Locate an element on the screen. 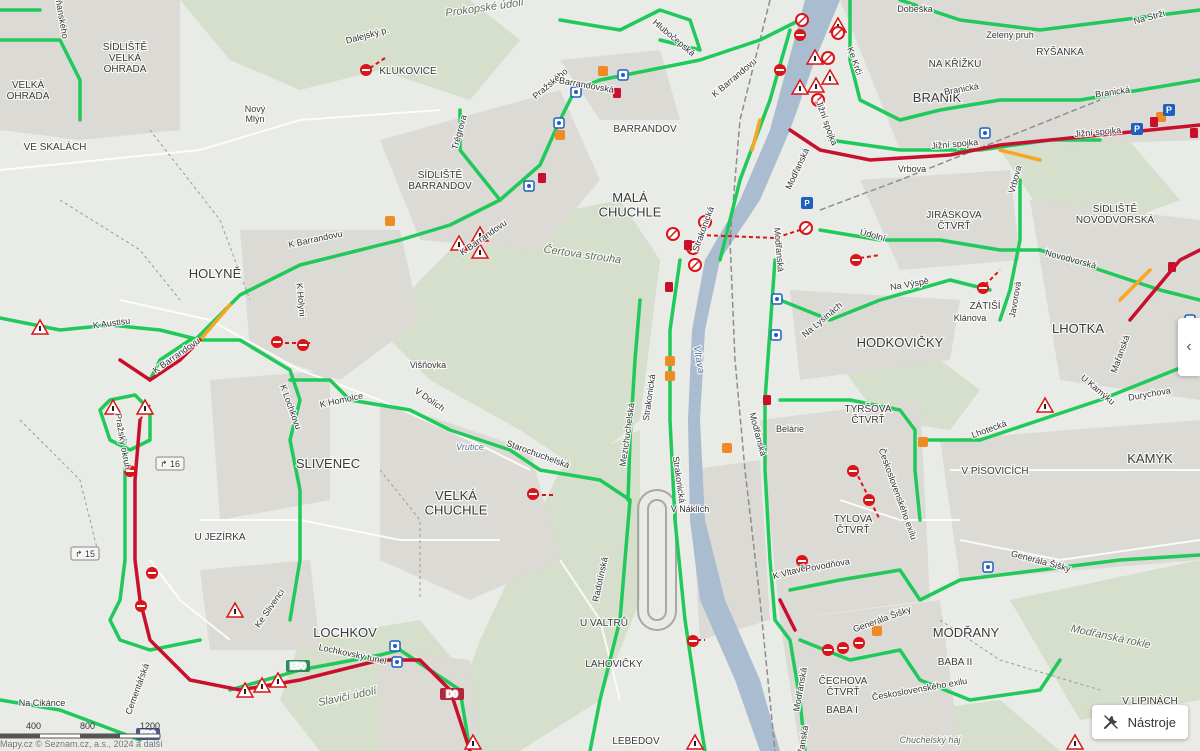 The height and width of the screenshot is (751, 1200). district-label-zatisi: ZÁTIŠÍ is located at coordinates (984, 305).